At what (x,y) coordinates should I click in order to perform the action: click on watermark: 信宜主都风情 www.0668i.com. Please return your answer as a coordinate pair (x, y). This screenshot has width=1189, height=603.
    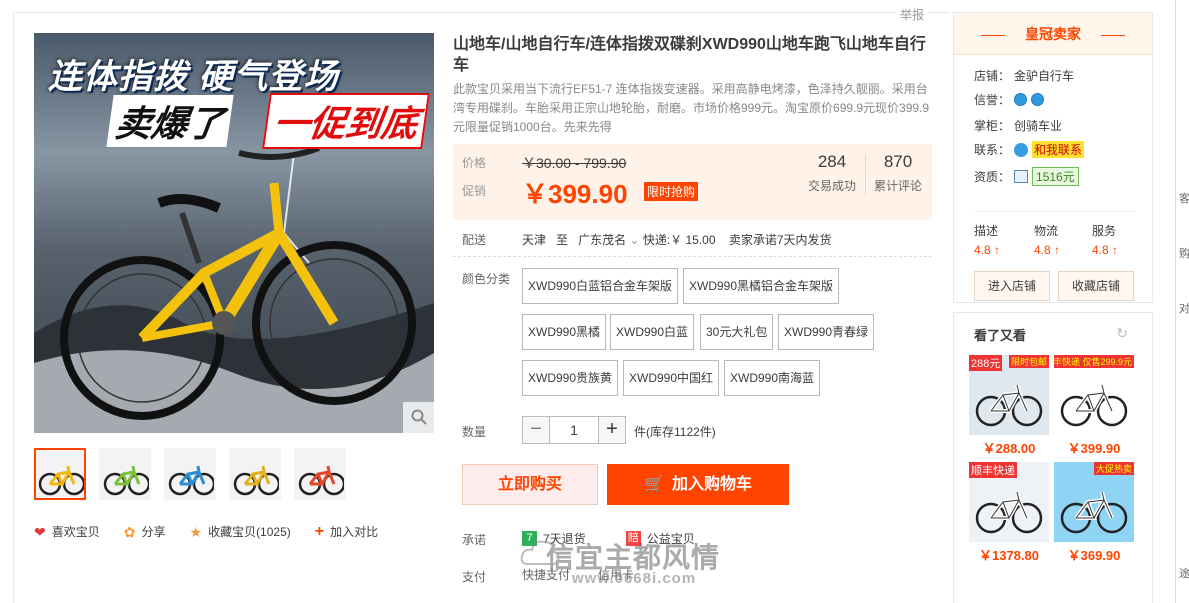
    Looking at the image, I should click on (627, 563).